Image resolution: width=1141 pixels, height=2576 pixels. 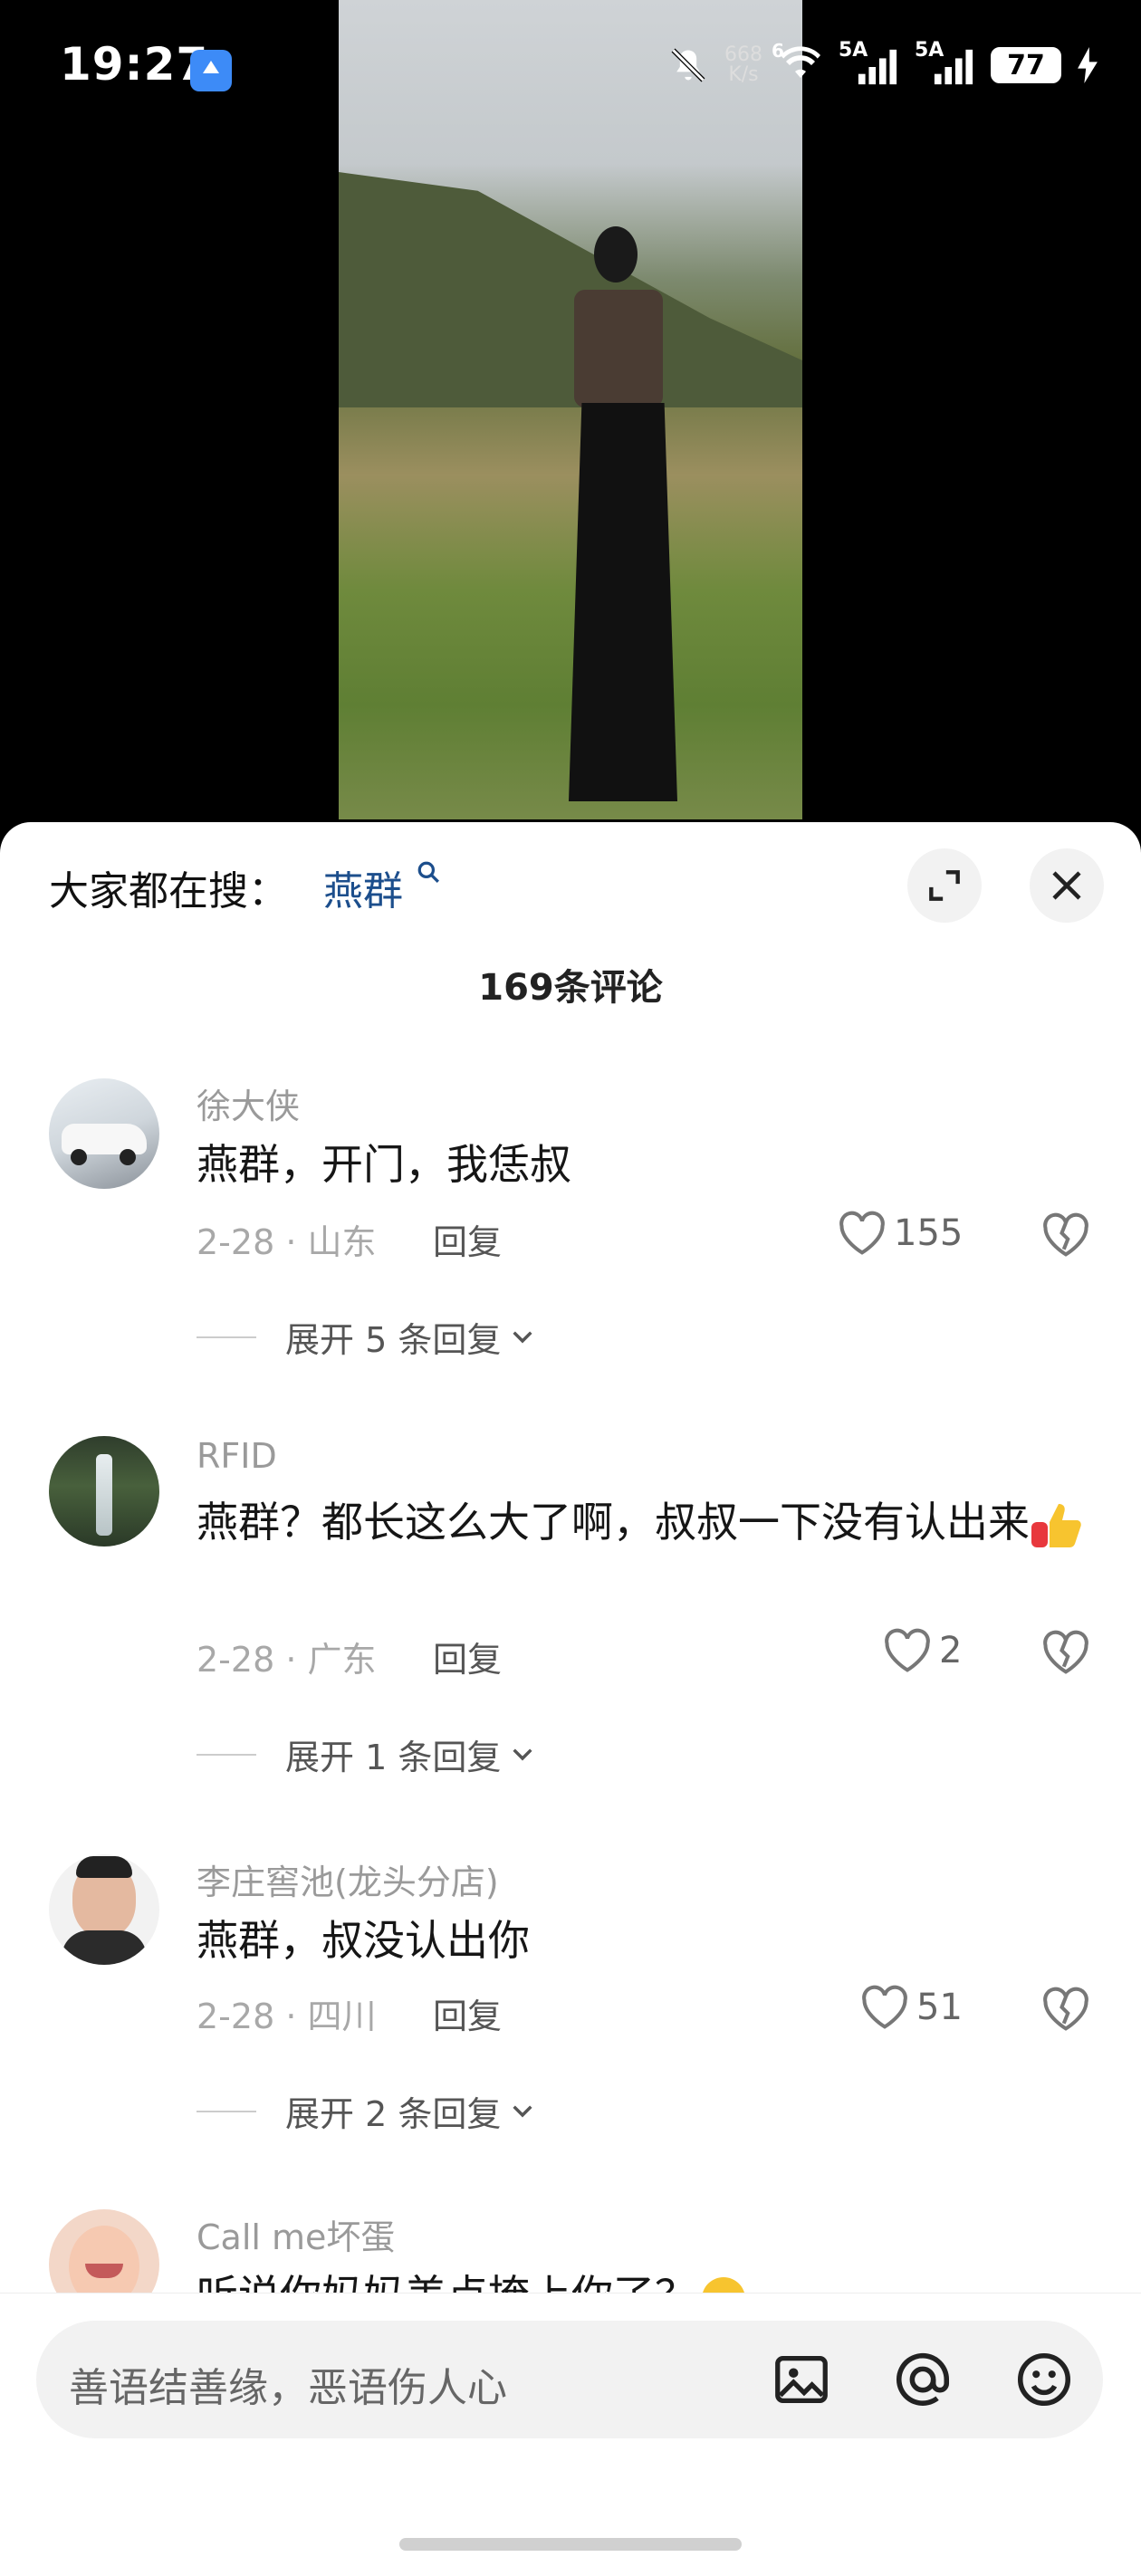 I want to click on thumbs-up-emoji-icon, so click(x=1056, y=1525).